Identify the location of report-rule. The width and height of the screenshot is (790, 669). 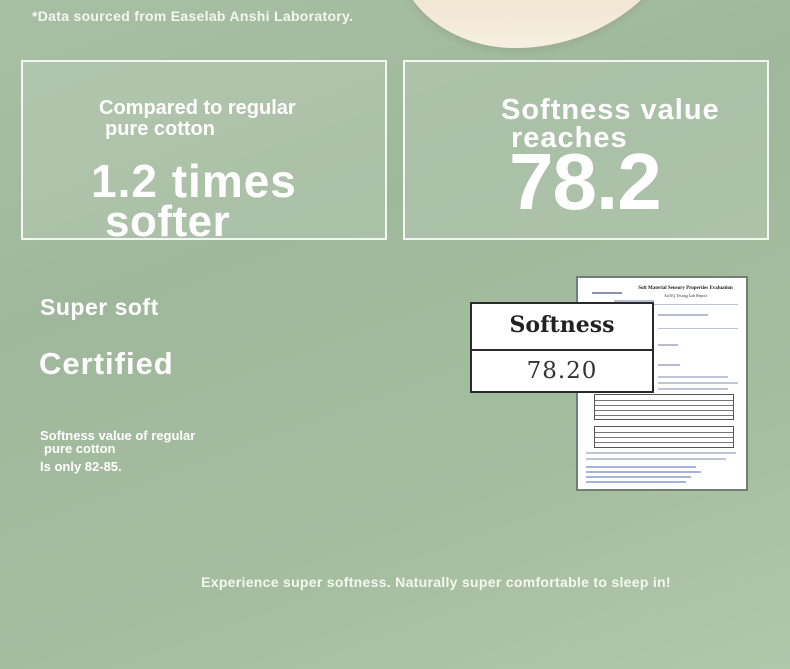
(698, 328).